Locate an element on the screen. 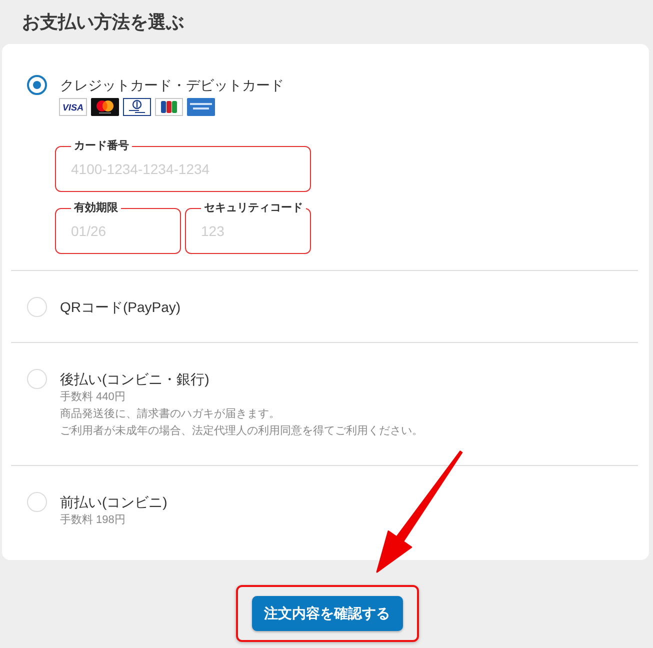 The width and height of the screenshot is (653, 648). field-label: カード番号 is located at coordinates (101, 146).